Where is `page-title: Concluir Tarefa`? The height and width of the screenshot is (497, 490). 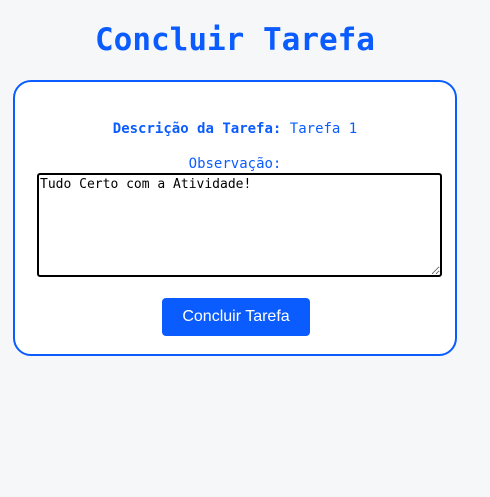 page-title: Concluir Tarefa is located at coordinates (235, 40).